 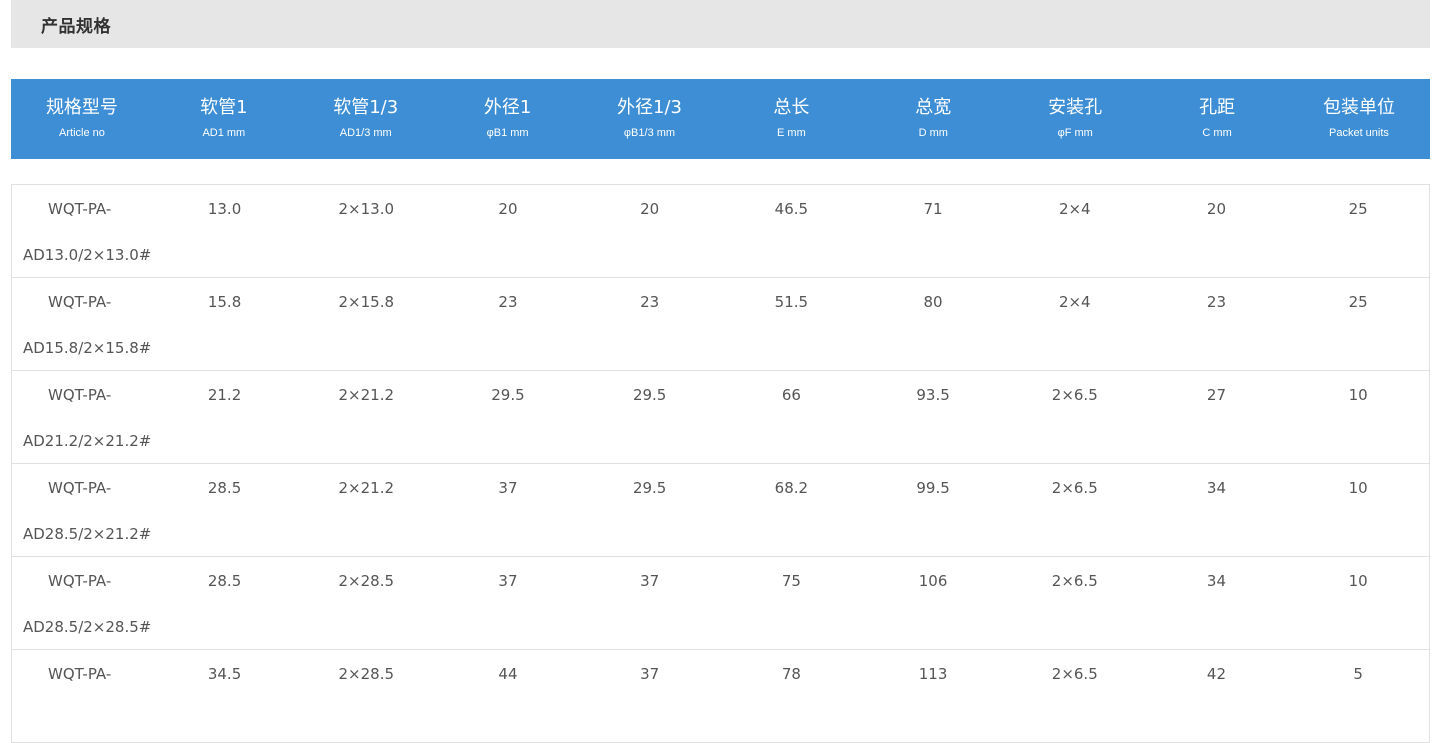 What do you see at coordinates (650, 209) in the screenshot?
I see `cell-b1-3: 20` at bounding box center [650, 209].